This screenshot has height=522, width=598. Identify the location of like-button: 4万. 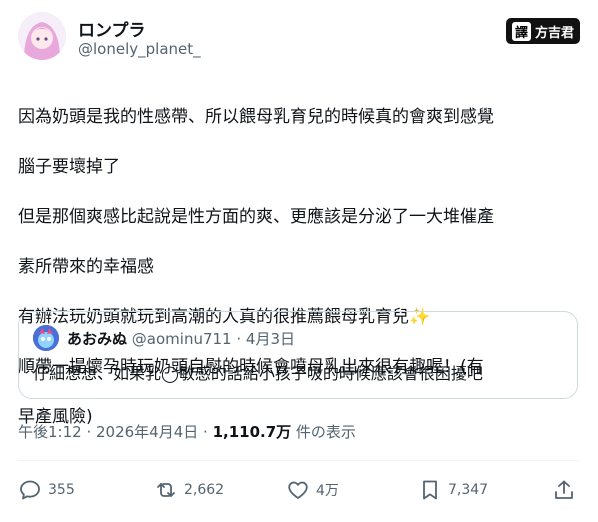
(312, 490).